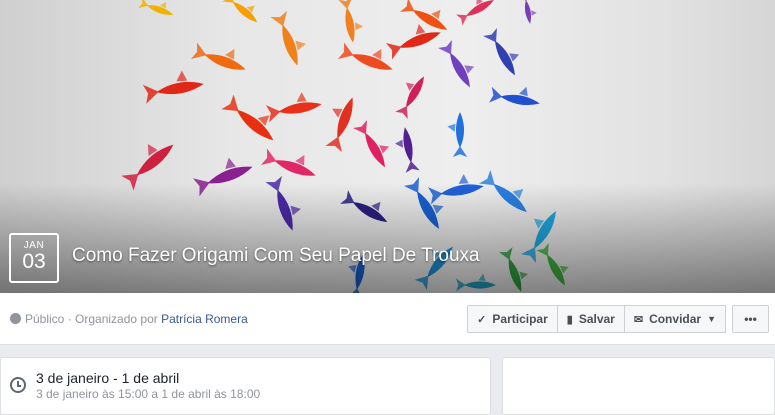  What do you see at coordinates (520, 319) in the screenshot?
I see `participate-label: Participar` at bounding box center [520, 319].